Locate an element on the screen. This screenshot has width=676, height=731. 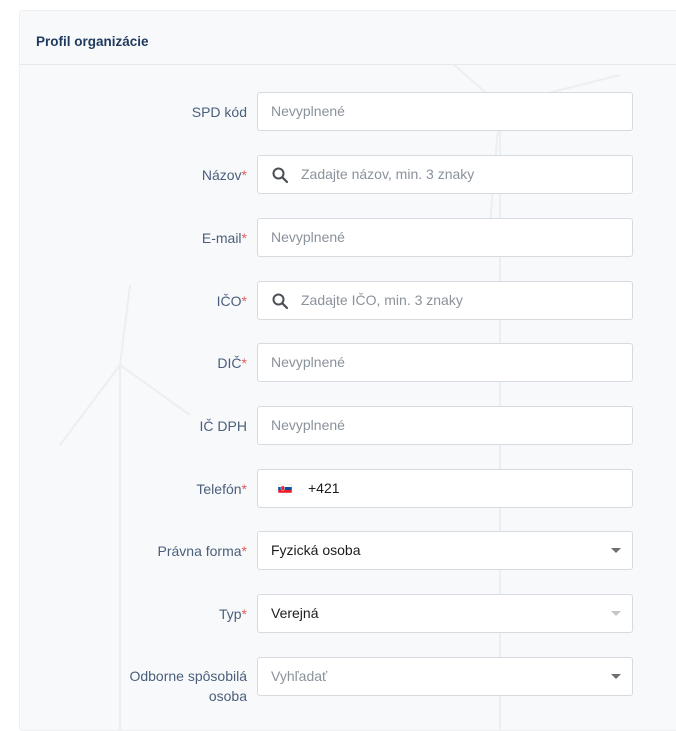
form-row-icdph: IČ DPH Nevyplnené is located at coordinates (348, 426).